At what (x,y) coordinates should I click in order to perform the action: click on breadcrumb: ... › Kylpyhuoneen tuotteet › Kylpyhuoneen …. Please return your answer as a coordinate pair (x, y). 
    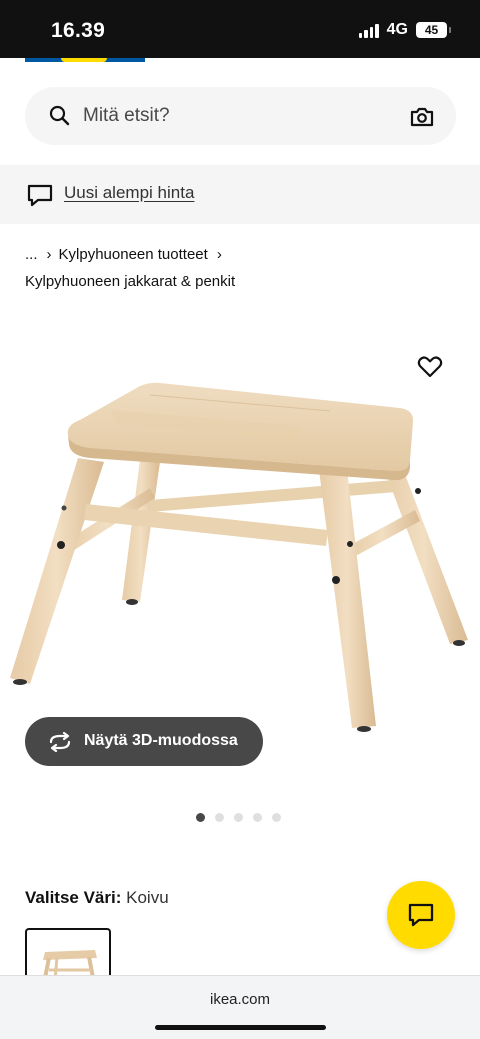
    Looking at the image, I should click on (240, 268).